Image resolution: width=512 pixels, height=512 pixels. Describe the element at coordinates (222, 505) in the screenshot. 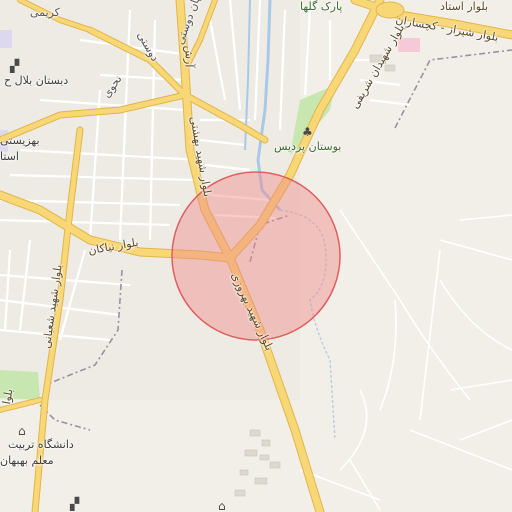

I see `university-icon-bottom: ⌂` at that location.